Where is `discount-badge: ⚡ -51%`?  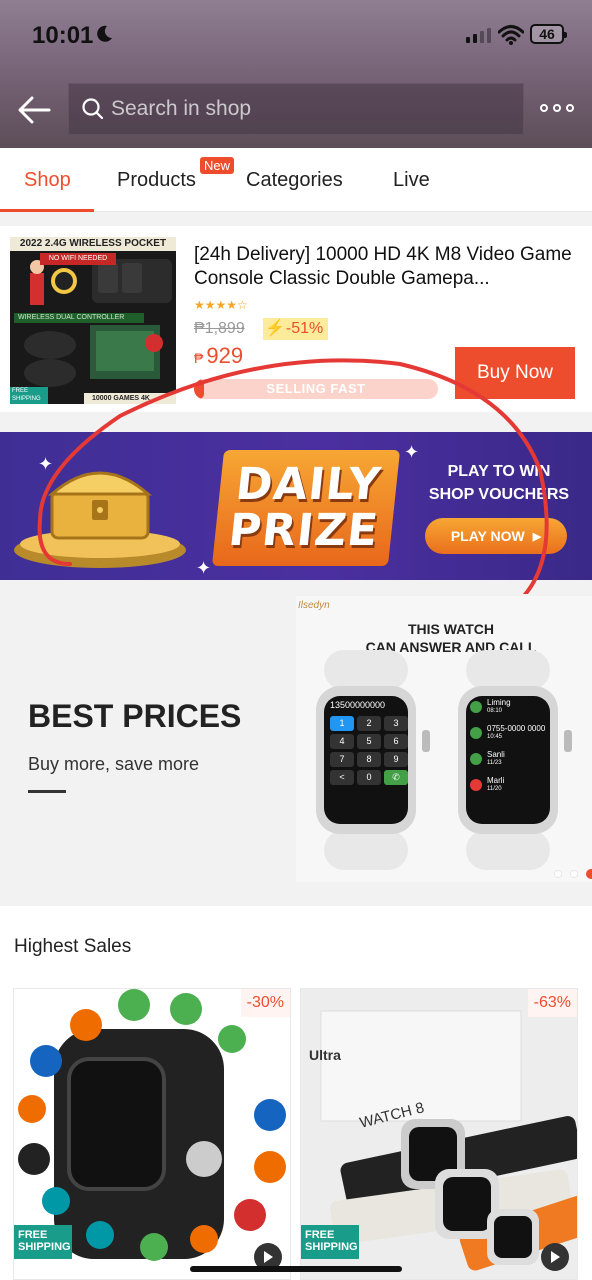
discount-badge: ⚡ -51% is located at coordinates (296, 329).